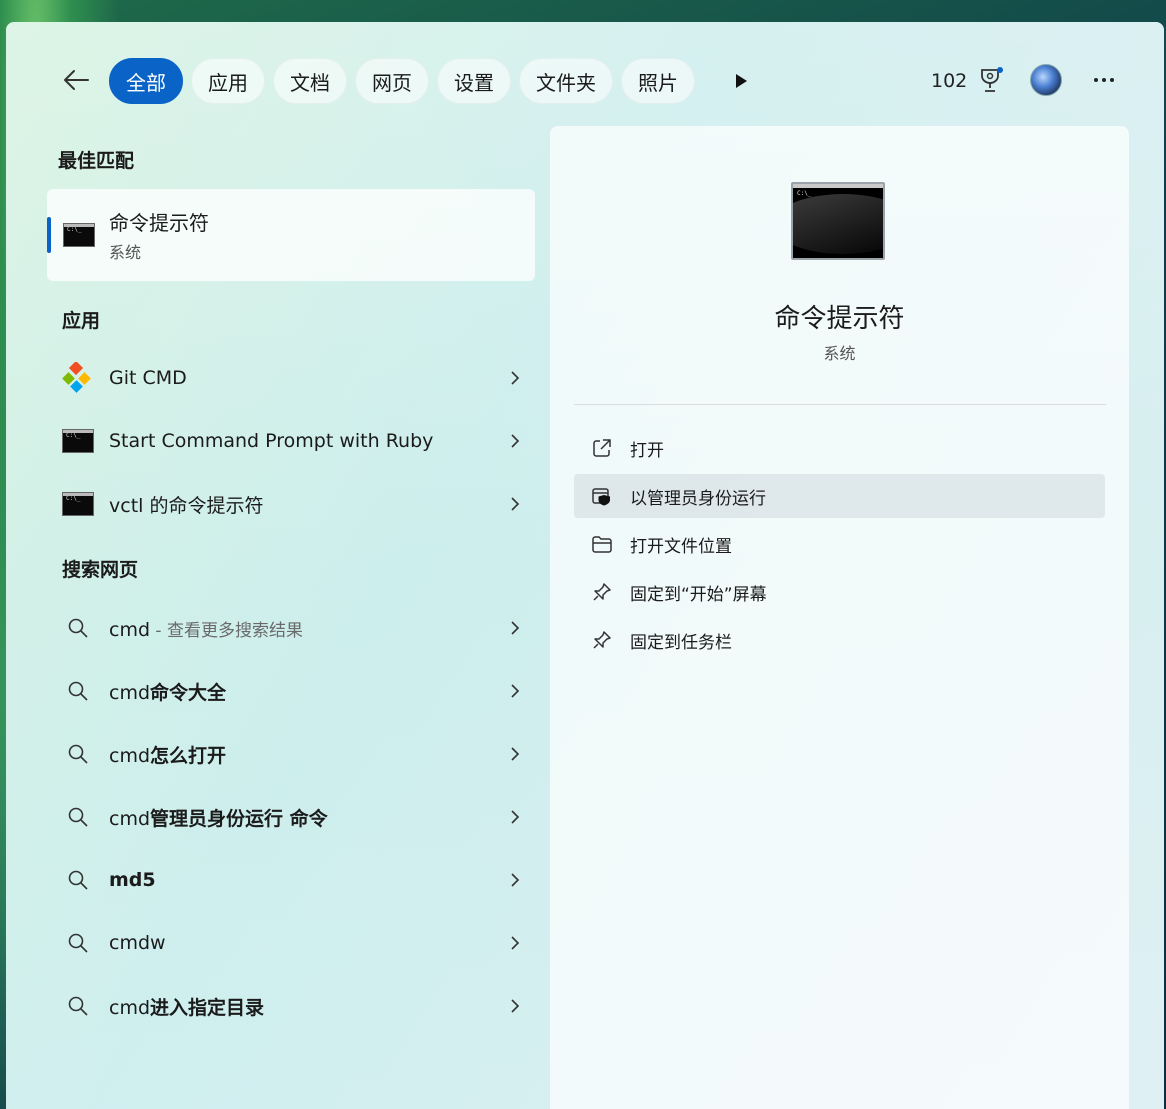  What do you see at coordinates (392, 81) in the screenshot?
I see `tab-web: 网页` at bounding box center [392, 81].